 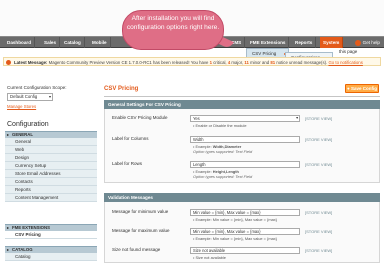 What do you see at coordinates (51, 198) in the screenshot?
I see `sidebar-item-content-management: Content Management` at bounding box center [51, 198].